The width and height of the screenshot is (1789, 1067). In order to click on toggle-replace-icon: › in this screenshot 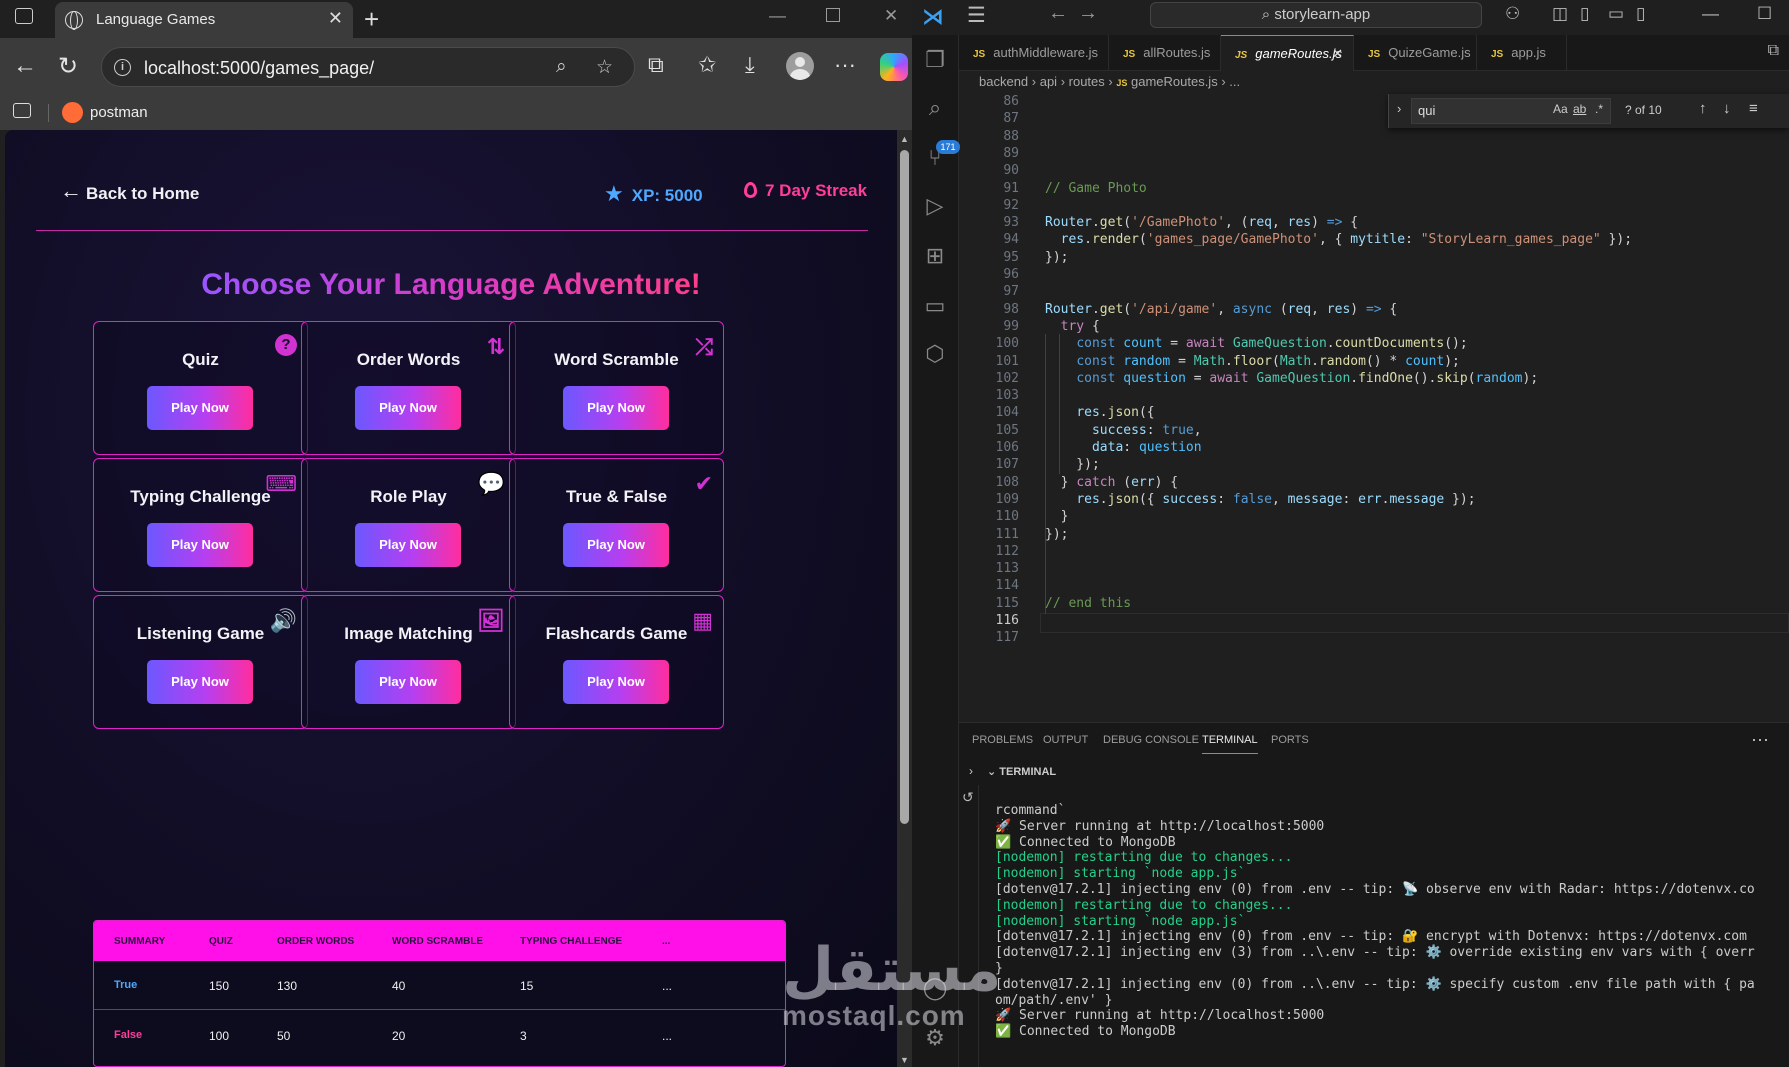, I will do `click(1399, 108)`.